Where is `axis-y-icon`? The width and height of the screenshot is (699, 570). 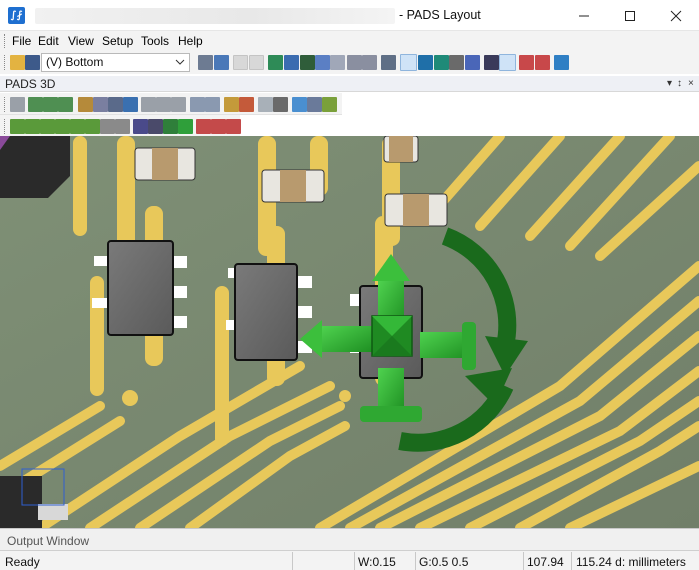
axis-y-icon is located at coordinates (218, 126).